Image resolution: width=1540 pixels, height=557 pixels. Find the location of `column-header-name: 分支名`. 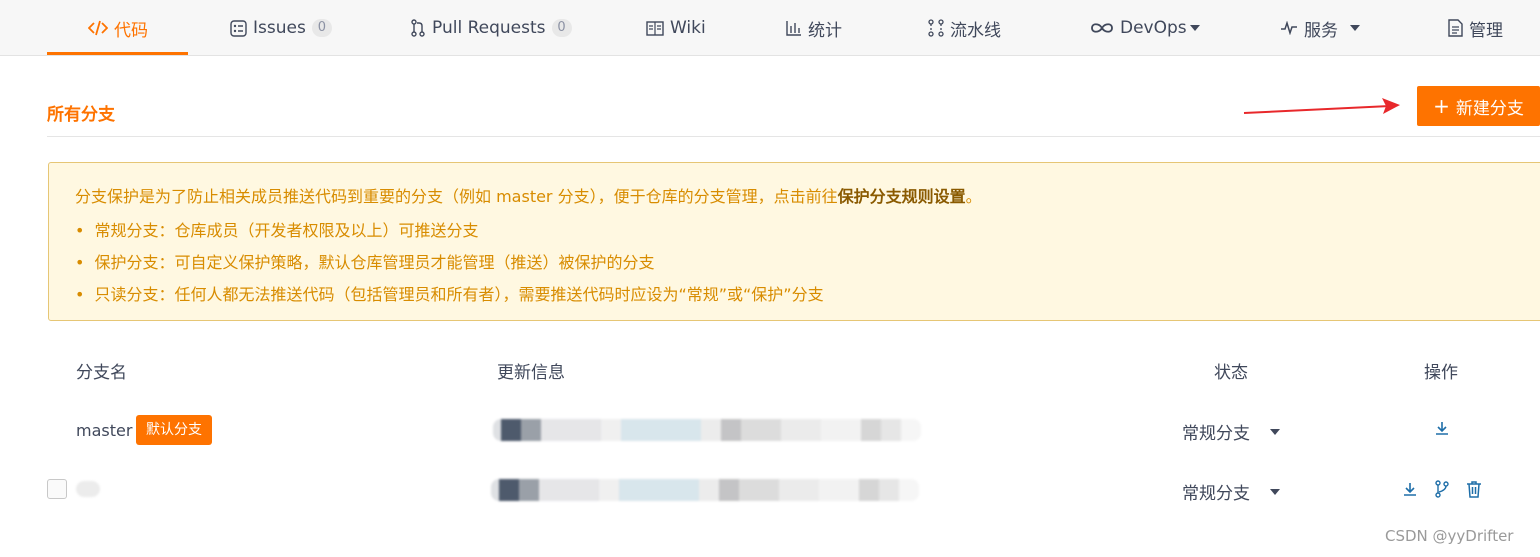

column-header-name: 分支名 is located at coordinates (101, 373).